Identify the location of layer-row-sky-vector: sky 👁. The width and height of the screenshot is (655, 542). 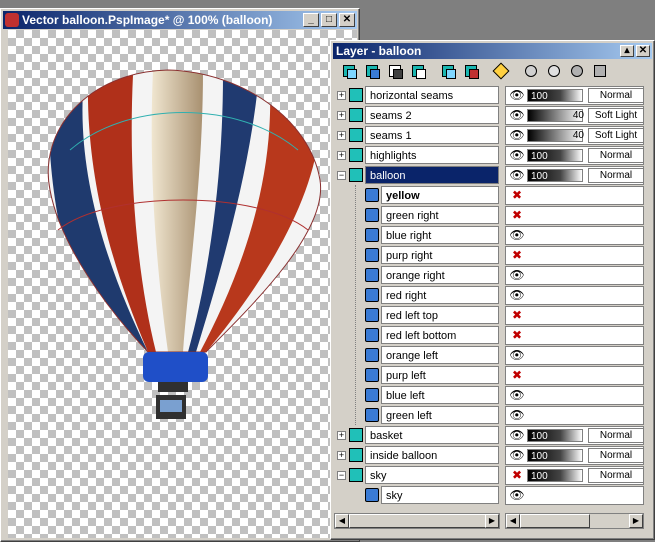
(489, 495).